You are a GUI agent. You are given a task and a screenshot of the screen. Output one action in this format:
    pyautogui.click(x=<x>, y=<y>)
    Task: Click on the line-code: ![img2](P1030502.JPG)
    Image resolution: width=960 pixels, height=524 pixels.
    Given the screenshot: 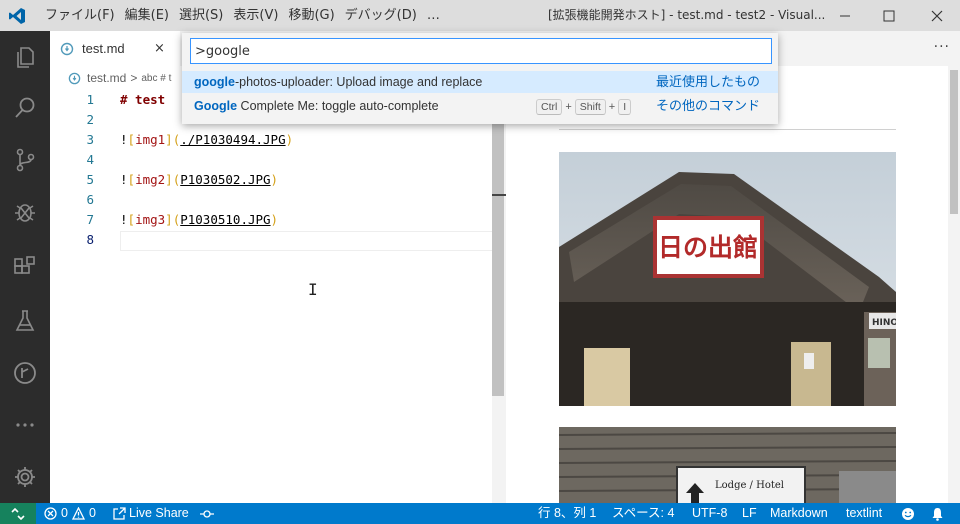 What is the action you would take?
    pyautogui.click(x=199, y=180)
    